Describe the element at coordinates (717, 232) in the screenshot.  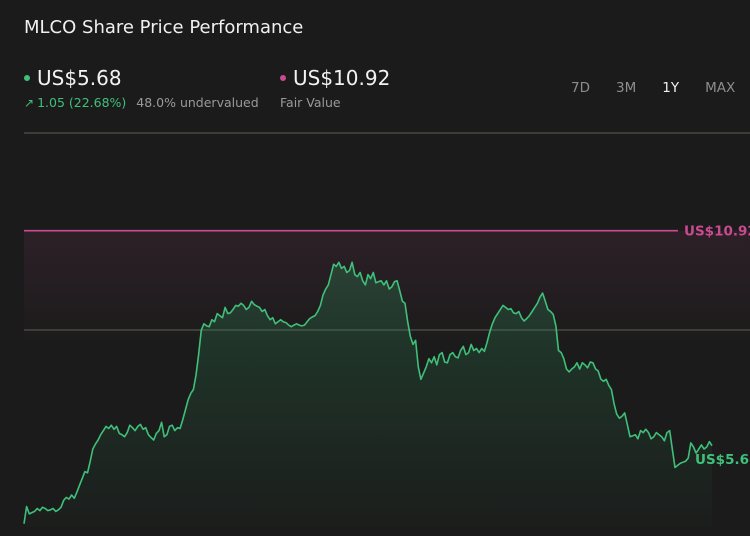
I see `fair-value-line-label: US$10.92` at that location.